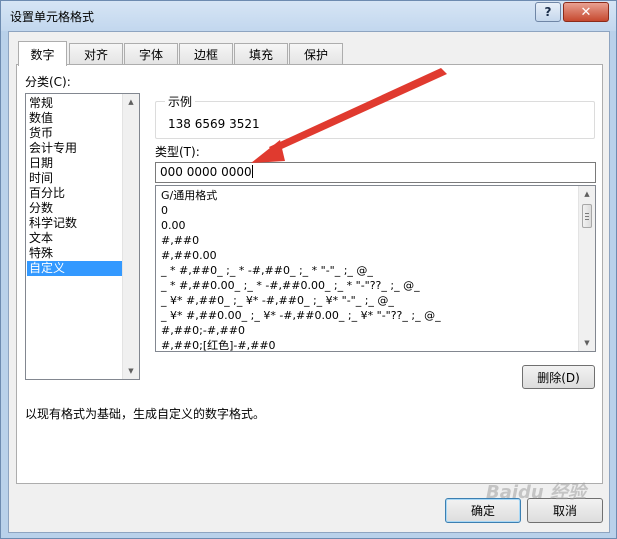 This screenshot has width=617, height=539. What do you see at coordinates (75, 163) in the screenshot?
I see `category-item-date: 日期` at bounding box center [75, 163].